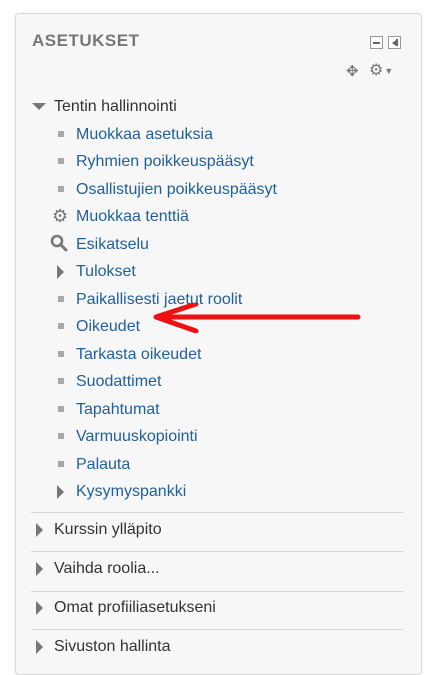  I want to click on tree-item-kysymyspankki: Kysymyspankki, so click(131, 492).